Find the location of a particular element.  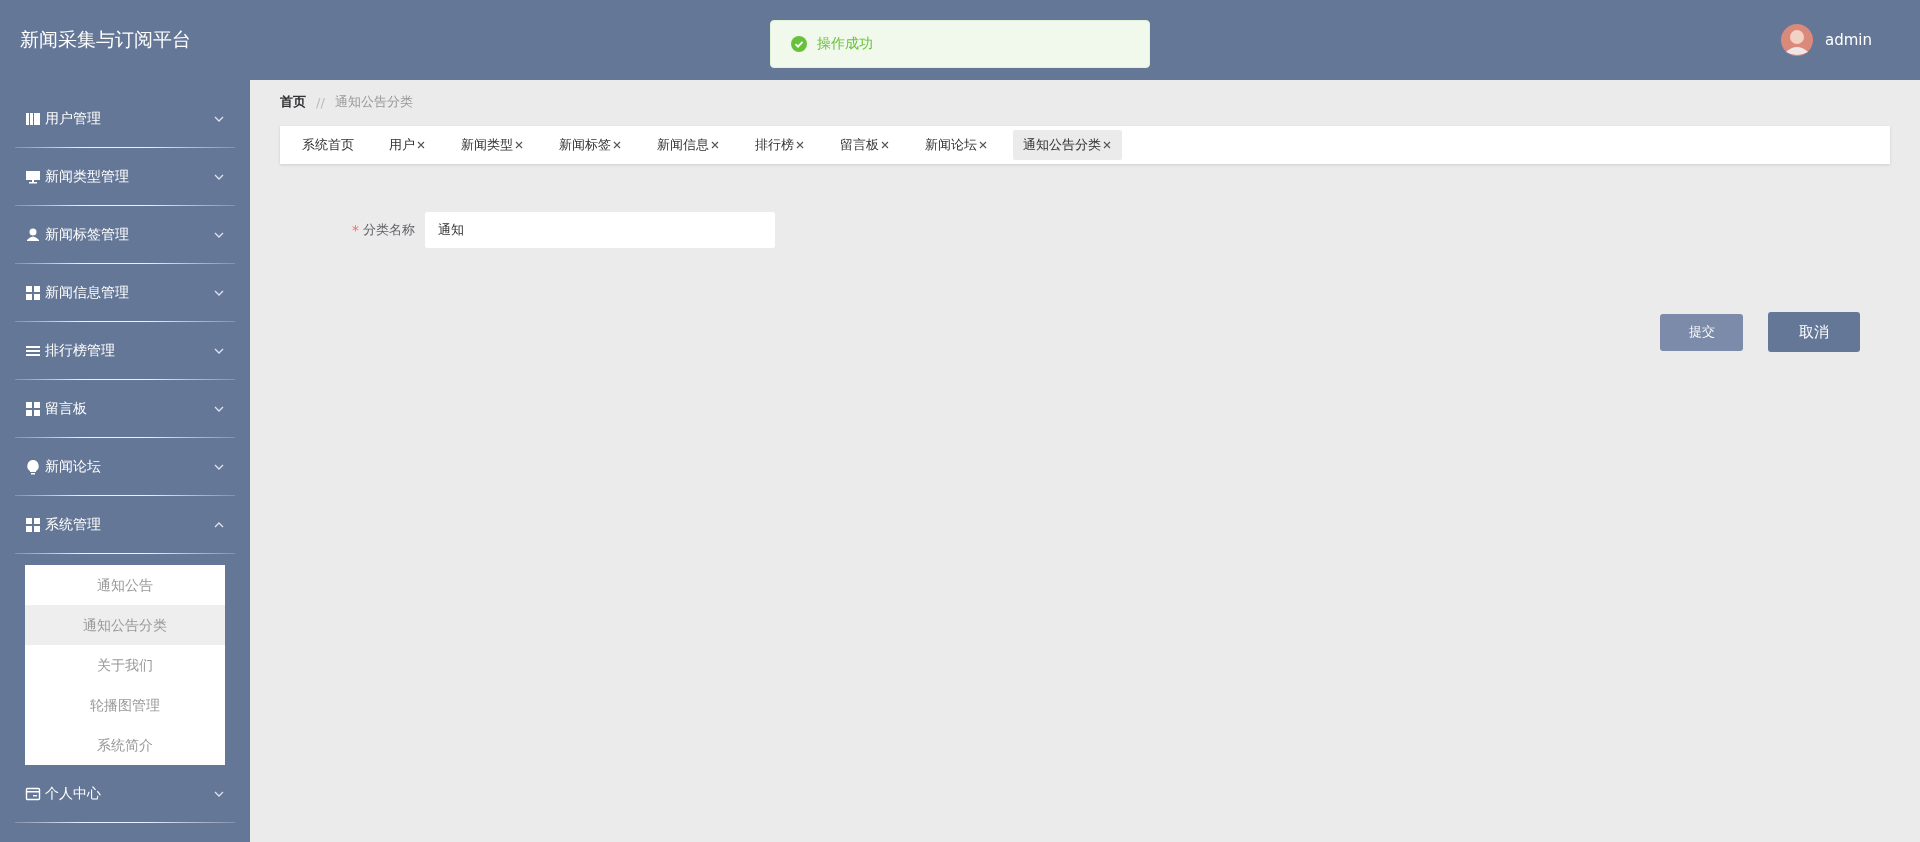

toast-message: 操作成功 is located at coordinates (845, 44).